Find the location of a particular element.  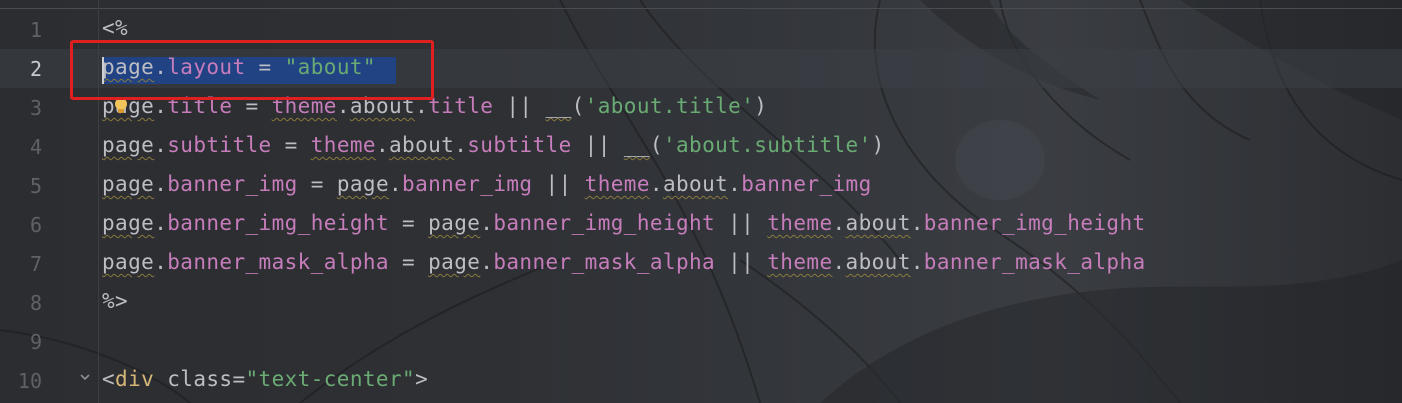

code-line: 9 is located at coordinates (701, 341).